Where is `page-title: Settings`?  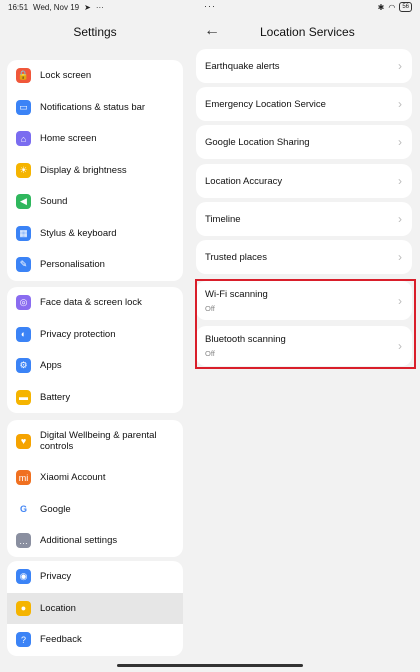
page-title: Settings is located at coordinates (95, 32).